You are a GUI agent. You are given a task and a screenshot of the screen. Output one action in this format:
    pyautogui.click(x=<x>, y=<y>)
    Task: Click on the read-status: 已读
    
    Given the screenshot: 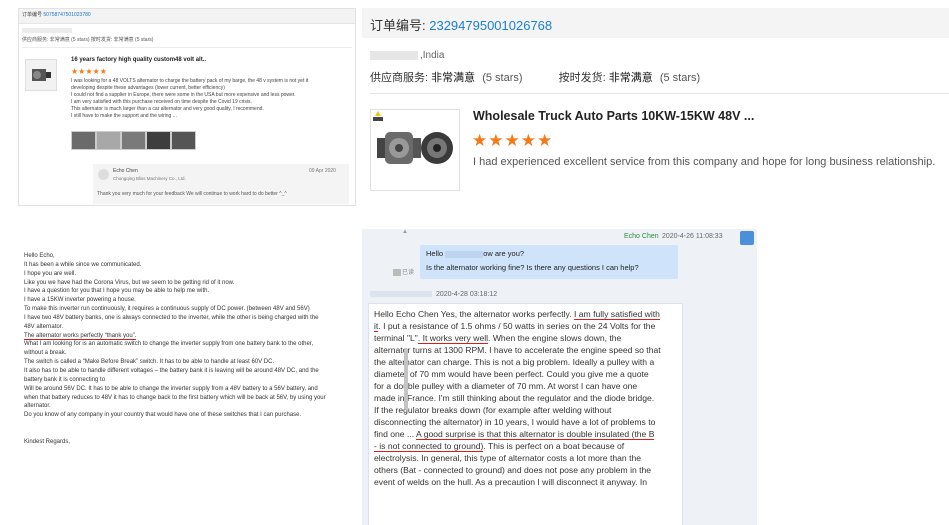 What is the action you would take?
    pyautogui.click(x=403, y=271)
    